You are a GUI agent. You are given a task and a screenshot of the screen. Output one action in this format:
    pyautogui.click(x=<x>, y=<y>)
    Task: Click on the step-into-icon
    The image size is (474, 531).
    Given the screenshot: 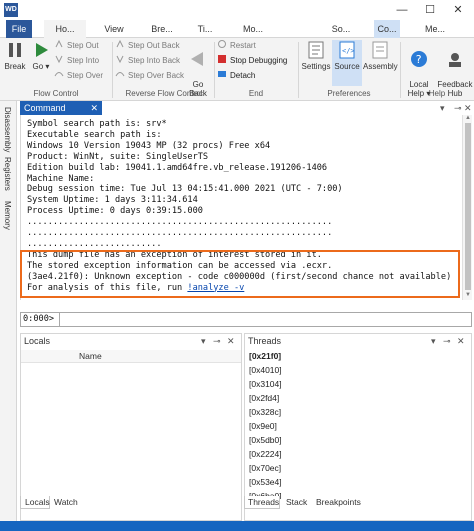 What is the action you would take?
    pyautogui.click(x=59, y=59)
    